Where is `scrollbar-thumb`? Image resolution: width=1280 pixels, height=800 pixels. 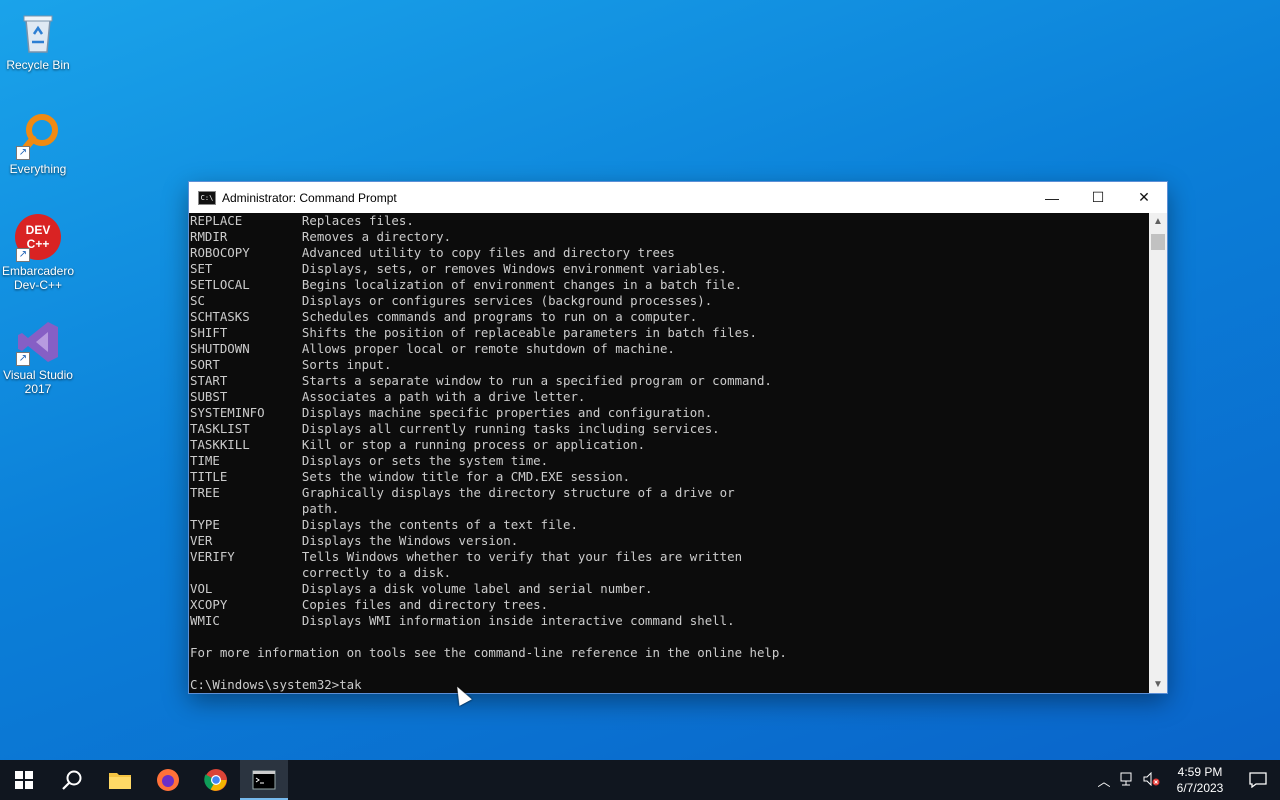
scrollbar-thumb is located at coordinates (1158, 242).